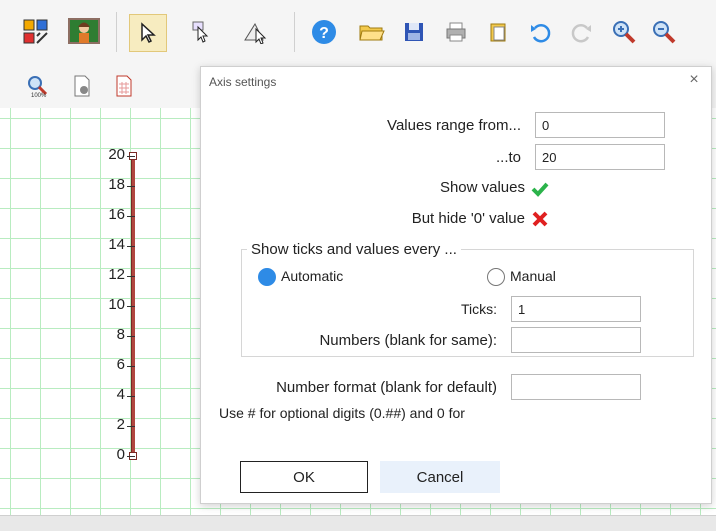 This screenshot has height=531, width=716. I want to click on show-values-label: Show values, so click(482, 187).